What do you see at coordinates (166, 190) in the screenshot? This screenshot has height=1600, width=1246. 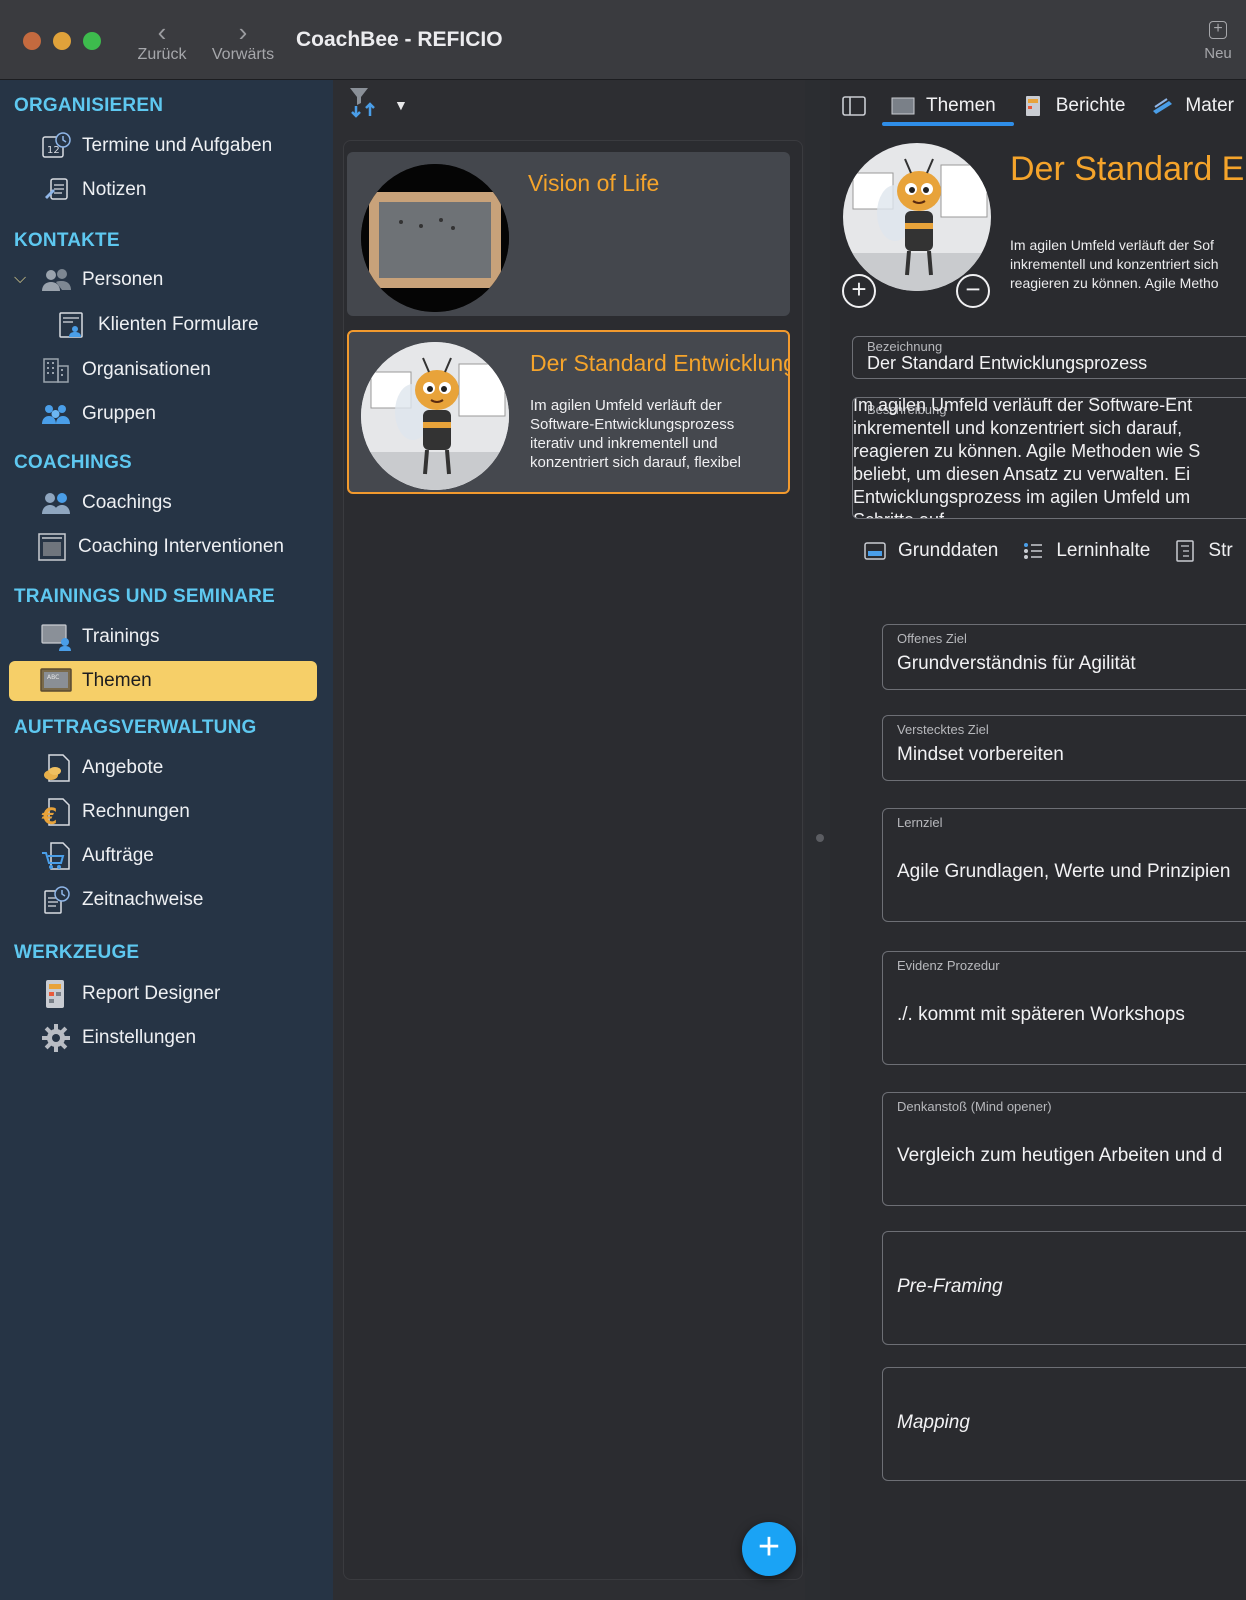 I see `sidebar-item-notizen: Notizen` at bounding box center [166, 190].